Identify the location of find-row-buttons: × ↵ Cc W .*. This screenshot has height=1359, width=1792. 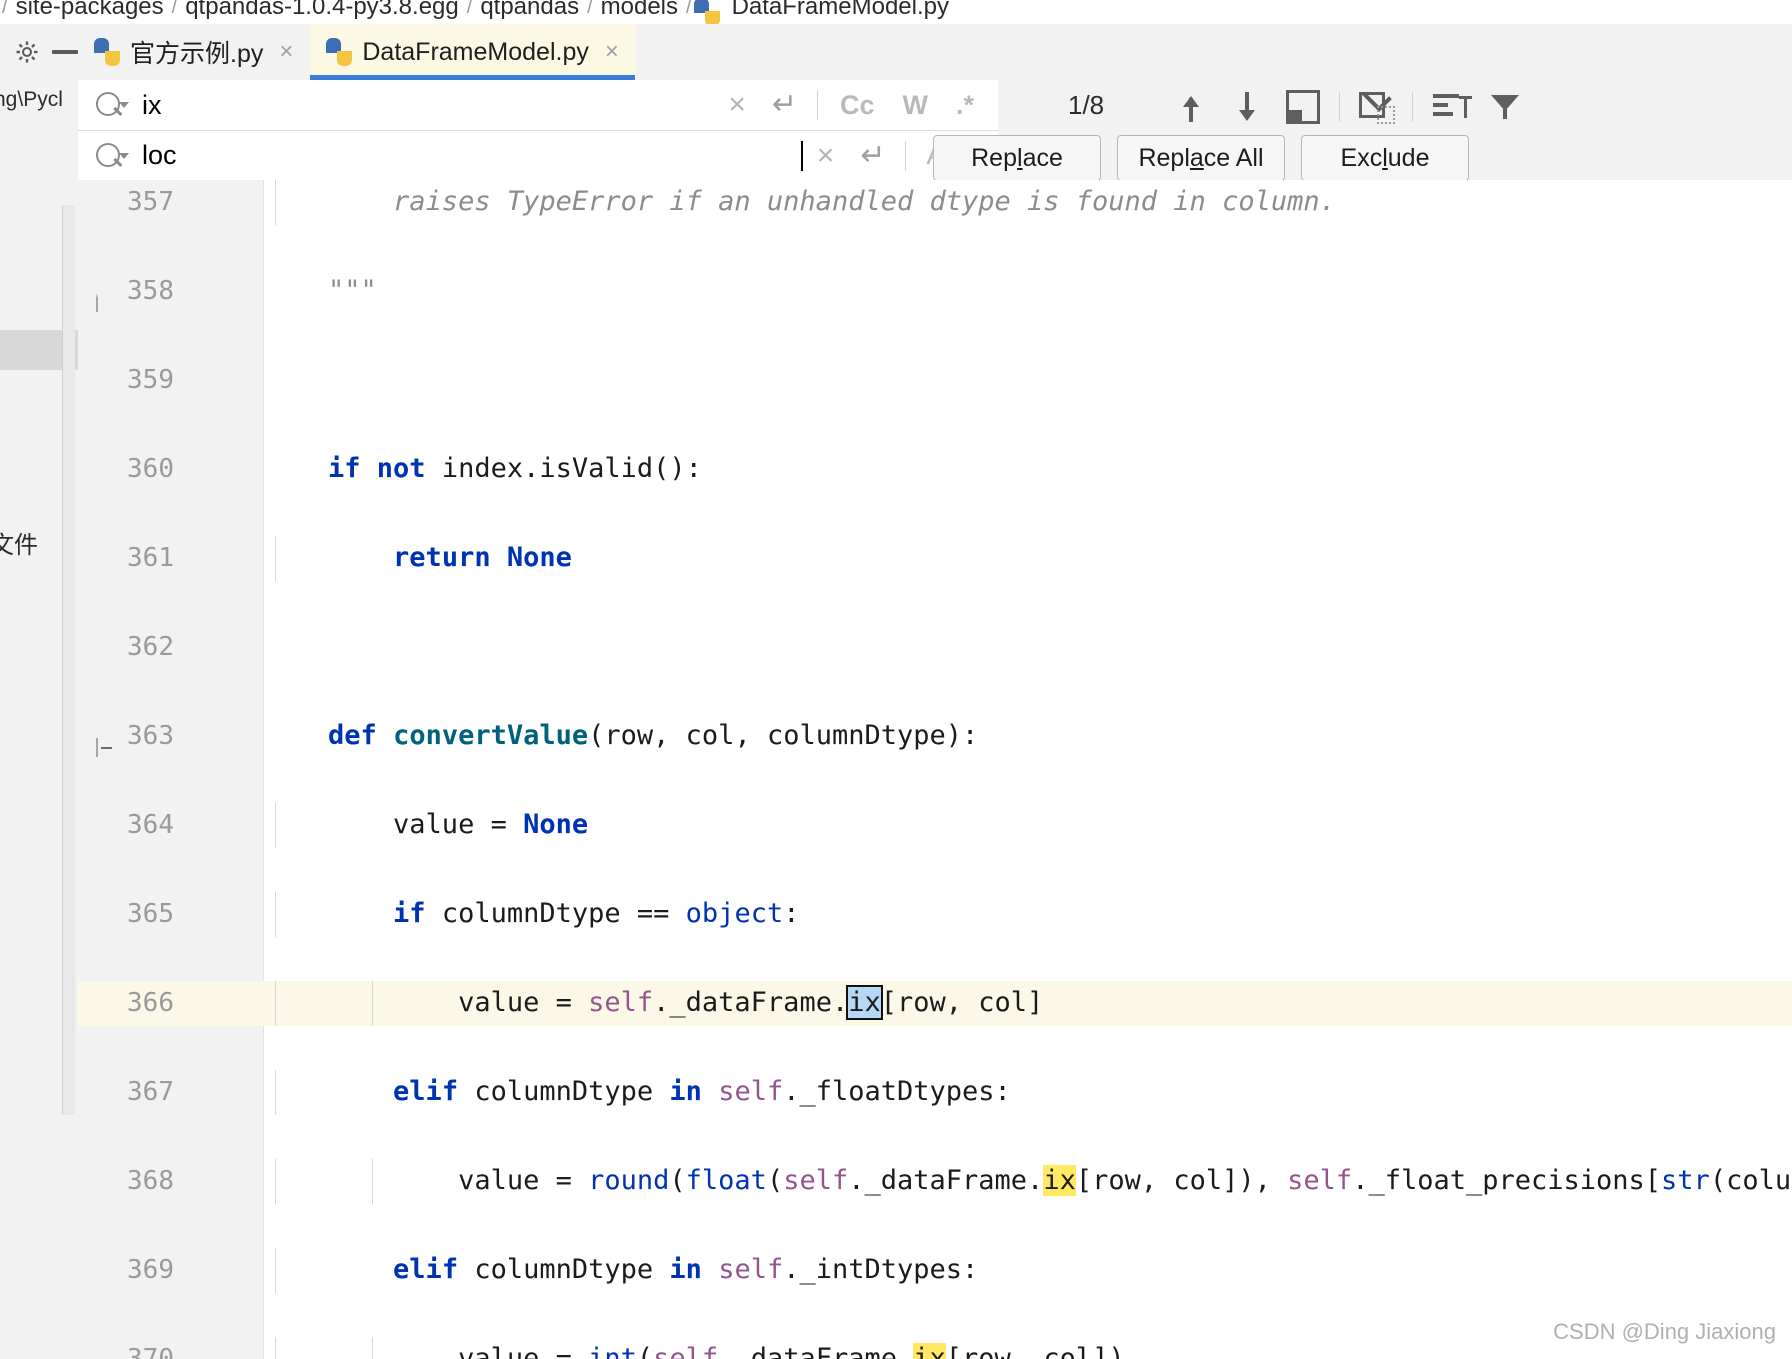
(856, 105).